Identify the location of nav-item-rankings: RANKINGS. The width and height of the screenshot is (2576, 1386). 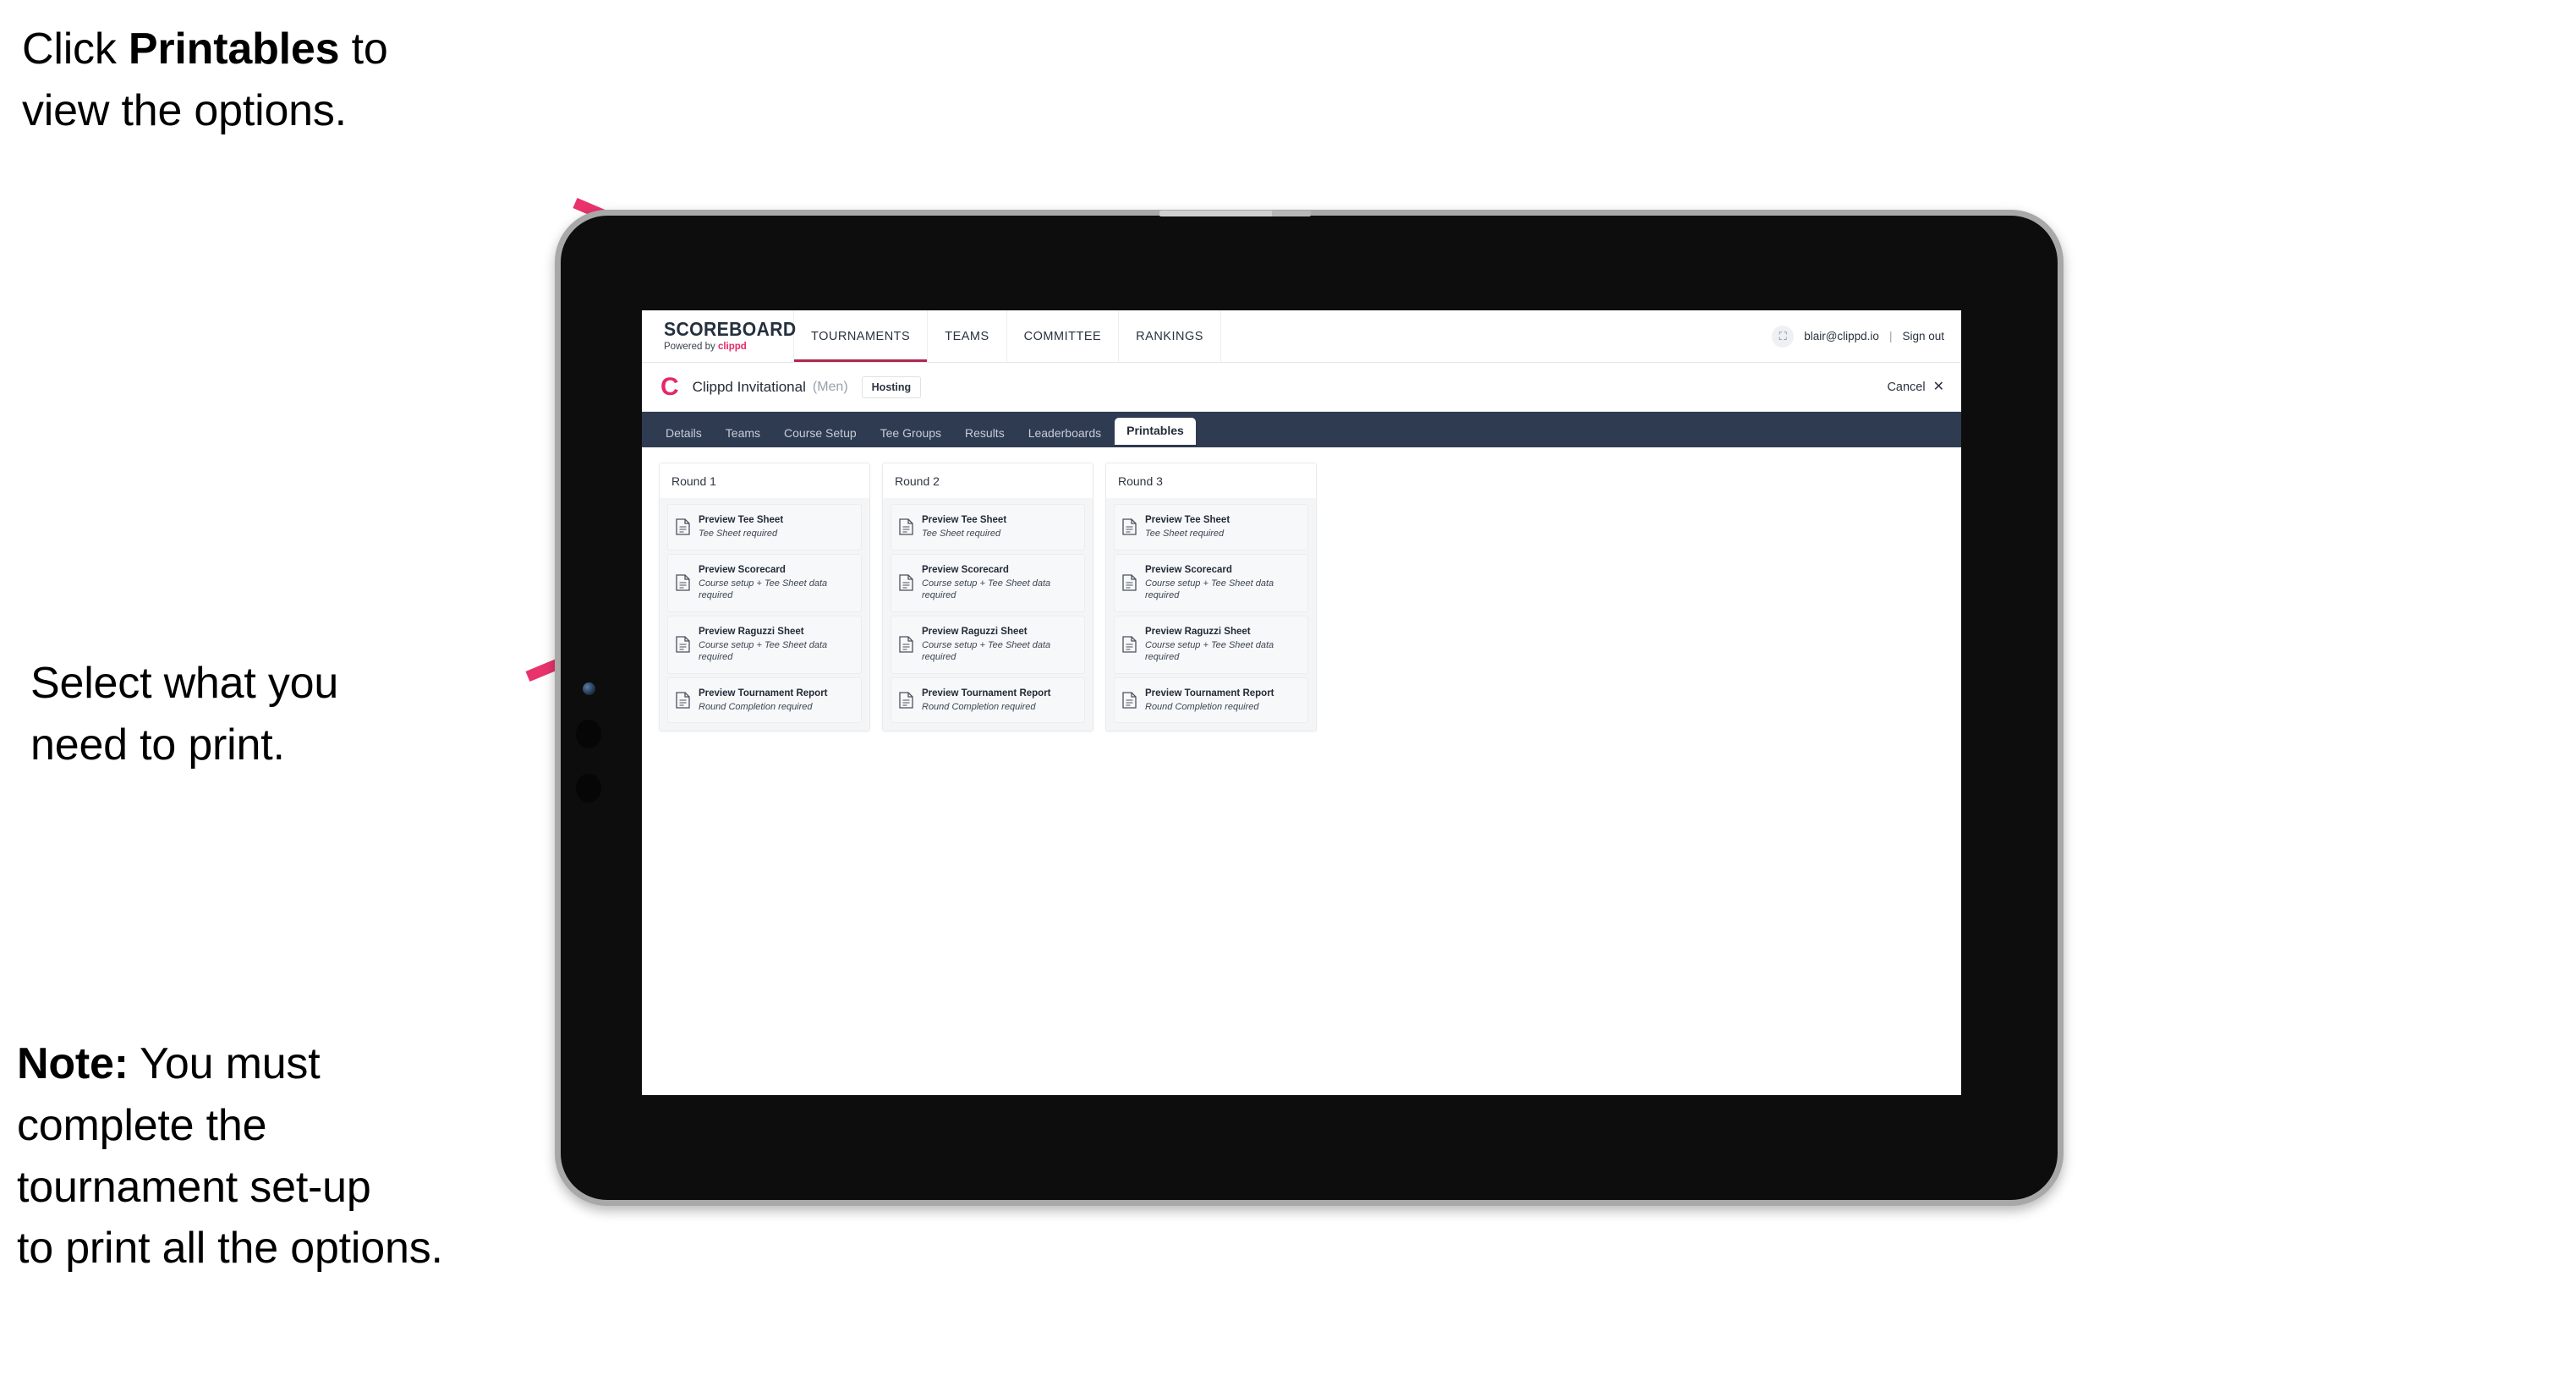
(1170, 336).